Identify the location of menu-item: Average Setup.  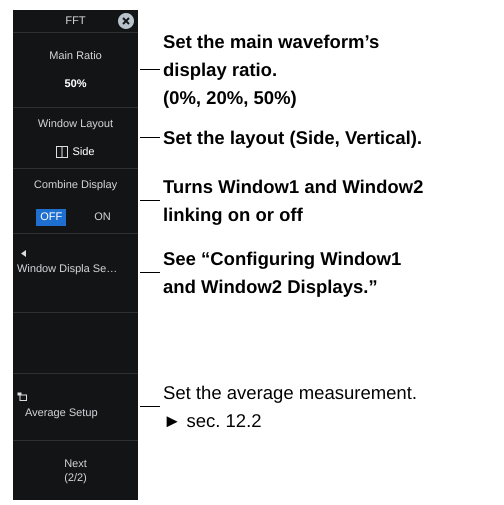
(75, 407).